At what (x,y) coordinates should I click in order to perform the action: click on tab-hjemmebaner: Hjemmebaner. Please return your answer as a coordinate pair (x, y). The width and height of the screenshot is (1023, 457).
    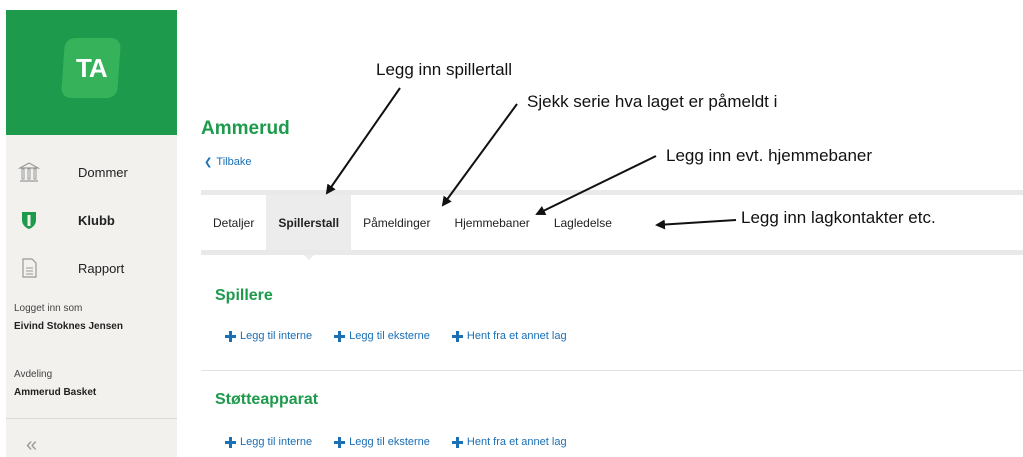
    Looking at the image, I should click on (491, 222).